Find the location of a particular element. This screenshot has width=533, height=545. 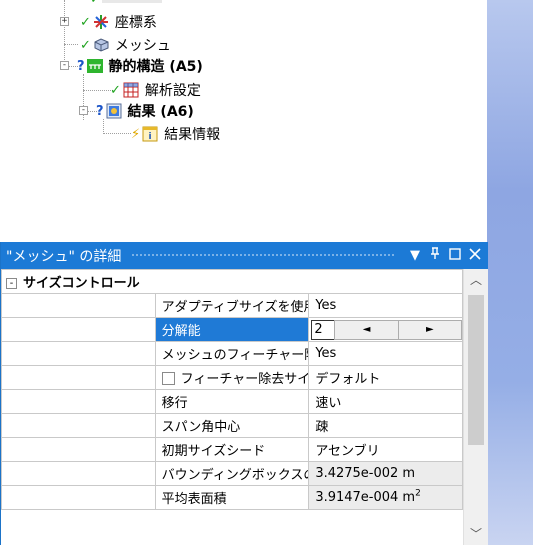

property-row: スパン角中心 疎 is located at coordinates (232, 425).